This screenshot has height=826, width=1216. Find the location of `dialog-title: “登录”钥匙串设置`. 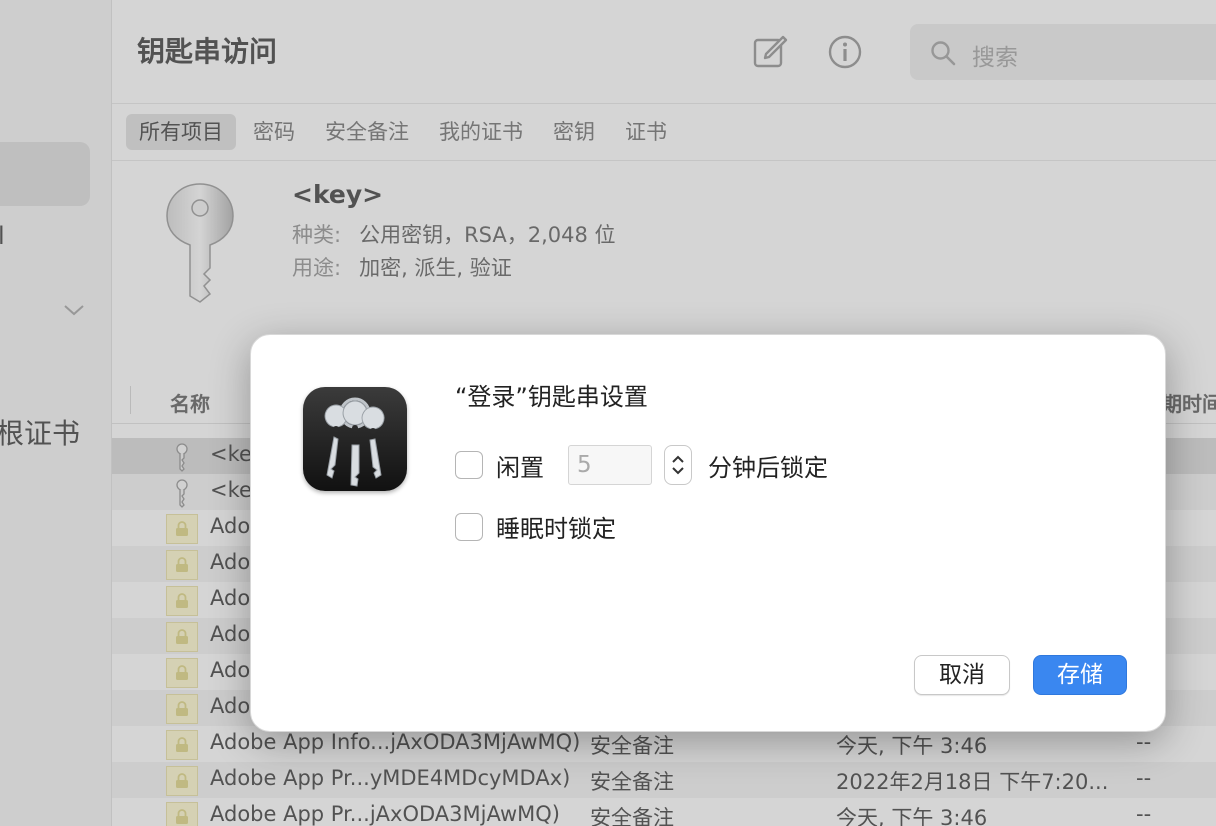

dialog-title: “登录”钥匙串设置 is located at coordinates (551, 397).